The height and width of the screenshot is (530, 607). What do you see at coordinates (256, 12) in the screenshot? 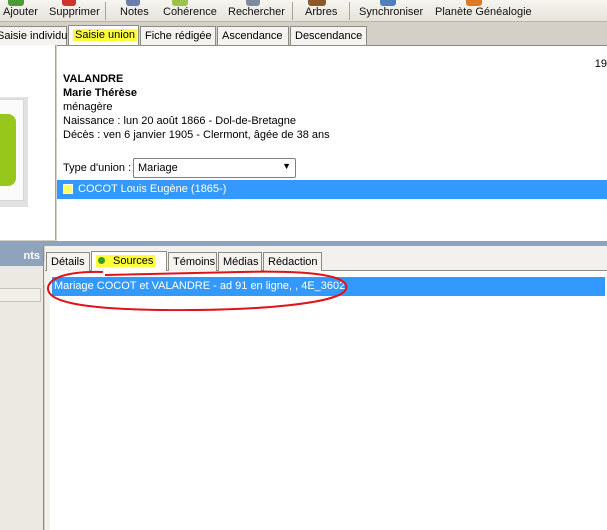
I see `toolbar-rechercher-button: Rechercher` at bounding box center [256, 12].